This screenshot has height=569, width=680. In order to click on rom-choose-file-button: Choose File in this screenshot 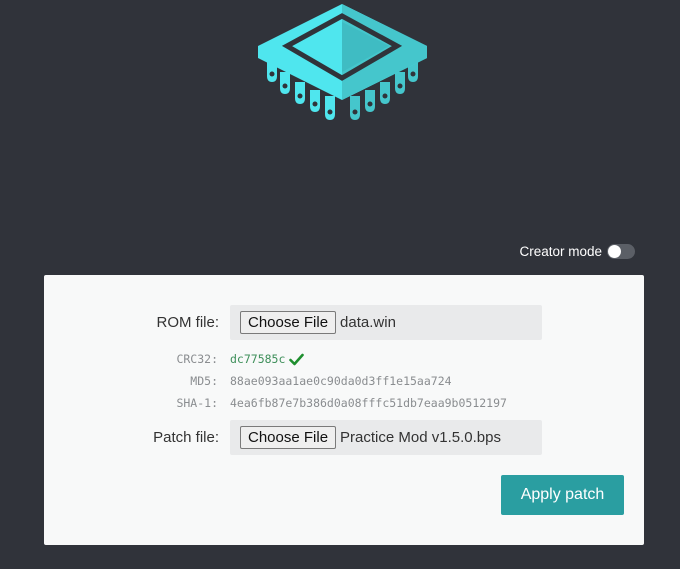, I will do `click(288, 322)`.